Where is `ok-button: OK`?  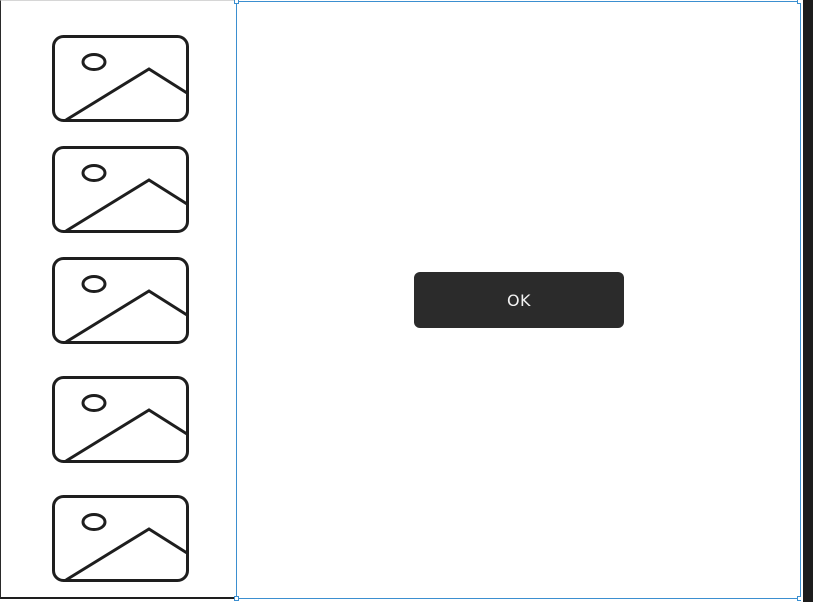
ok-button: OK is located at coordinates (519, 300).